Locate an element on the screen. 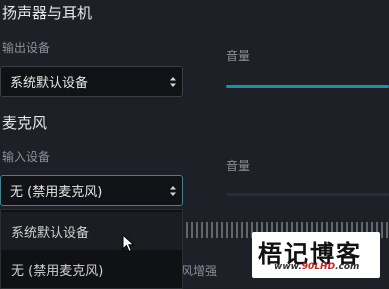  output-volume-fill is located at coordinates (307, 86).